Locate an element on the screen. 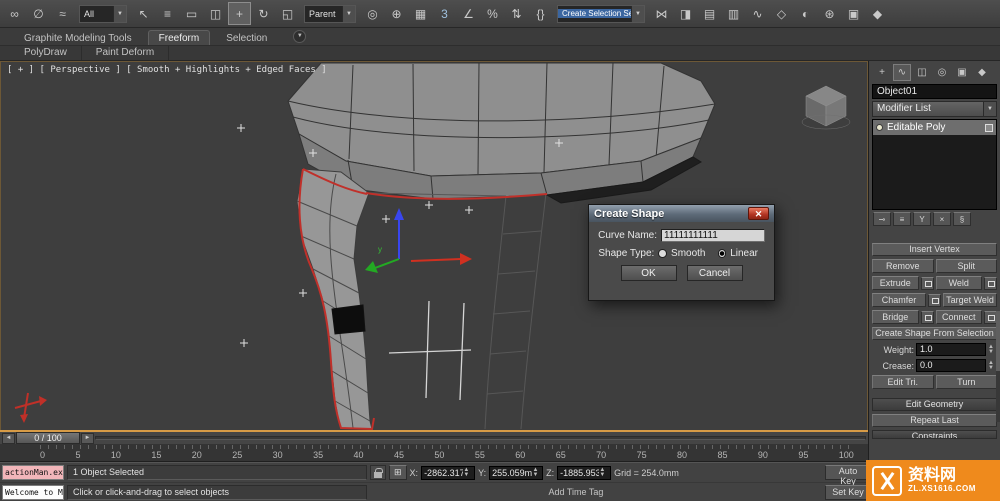  turn-button: Turn is located at coordinates (966, 382).